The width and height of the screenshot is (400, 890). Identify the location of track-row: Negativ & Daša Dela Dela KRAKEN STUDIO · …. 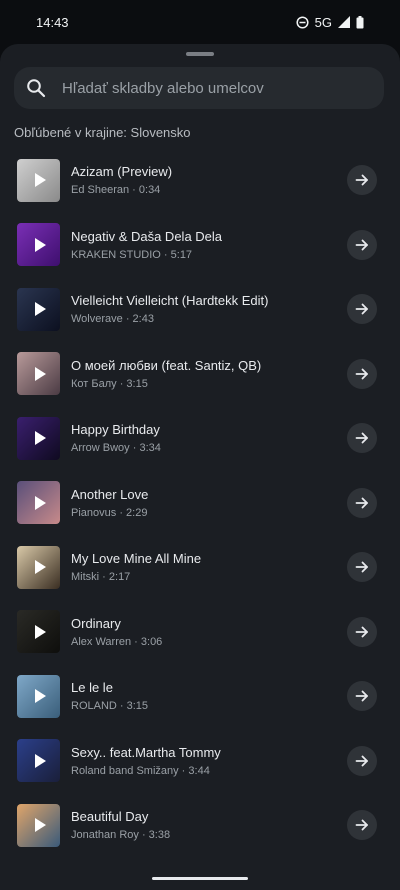
(200, 245).